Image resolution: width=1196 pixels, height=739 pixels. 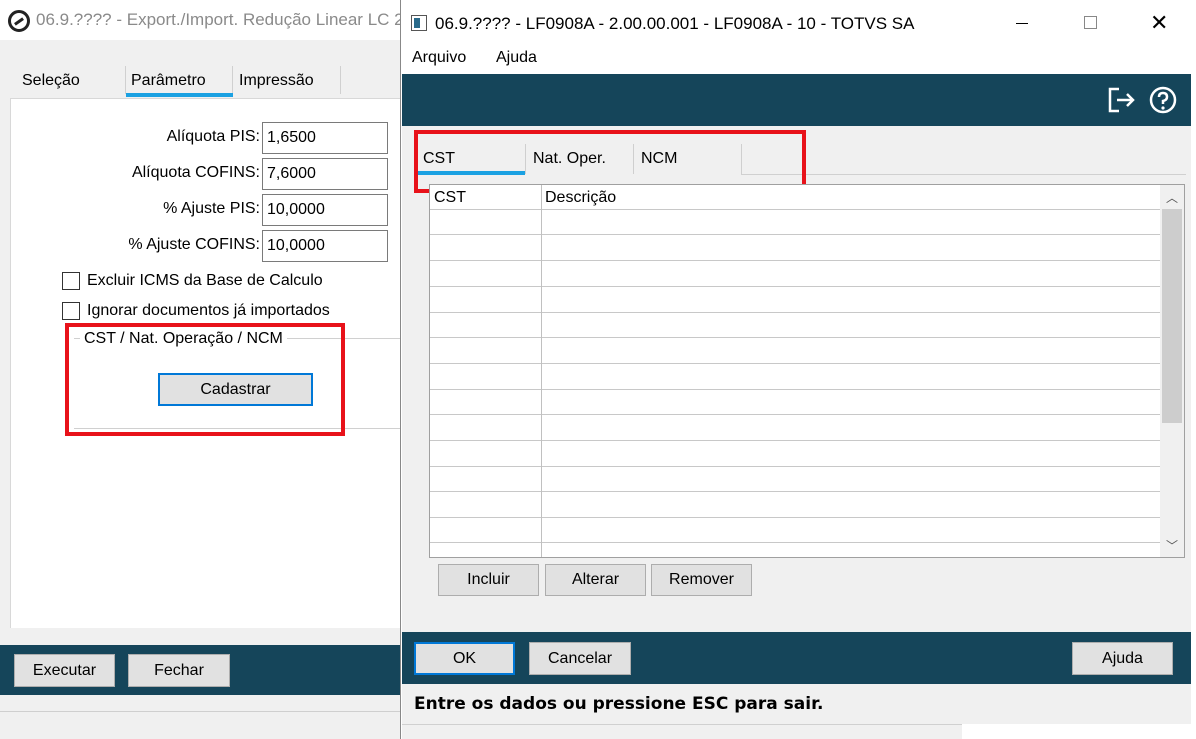 What do you see at coordinates (64, 670) in the screenshot?
I see `executar-button: Executar` at bounding box center [64, 670].